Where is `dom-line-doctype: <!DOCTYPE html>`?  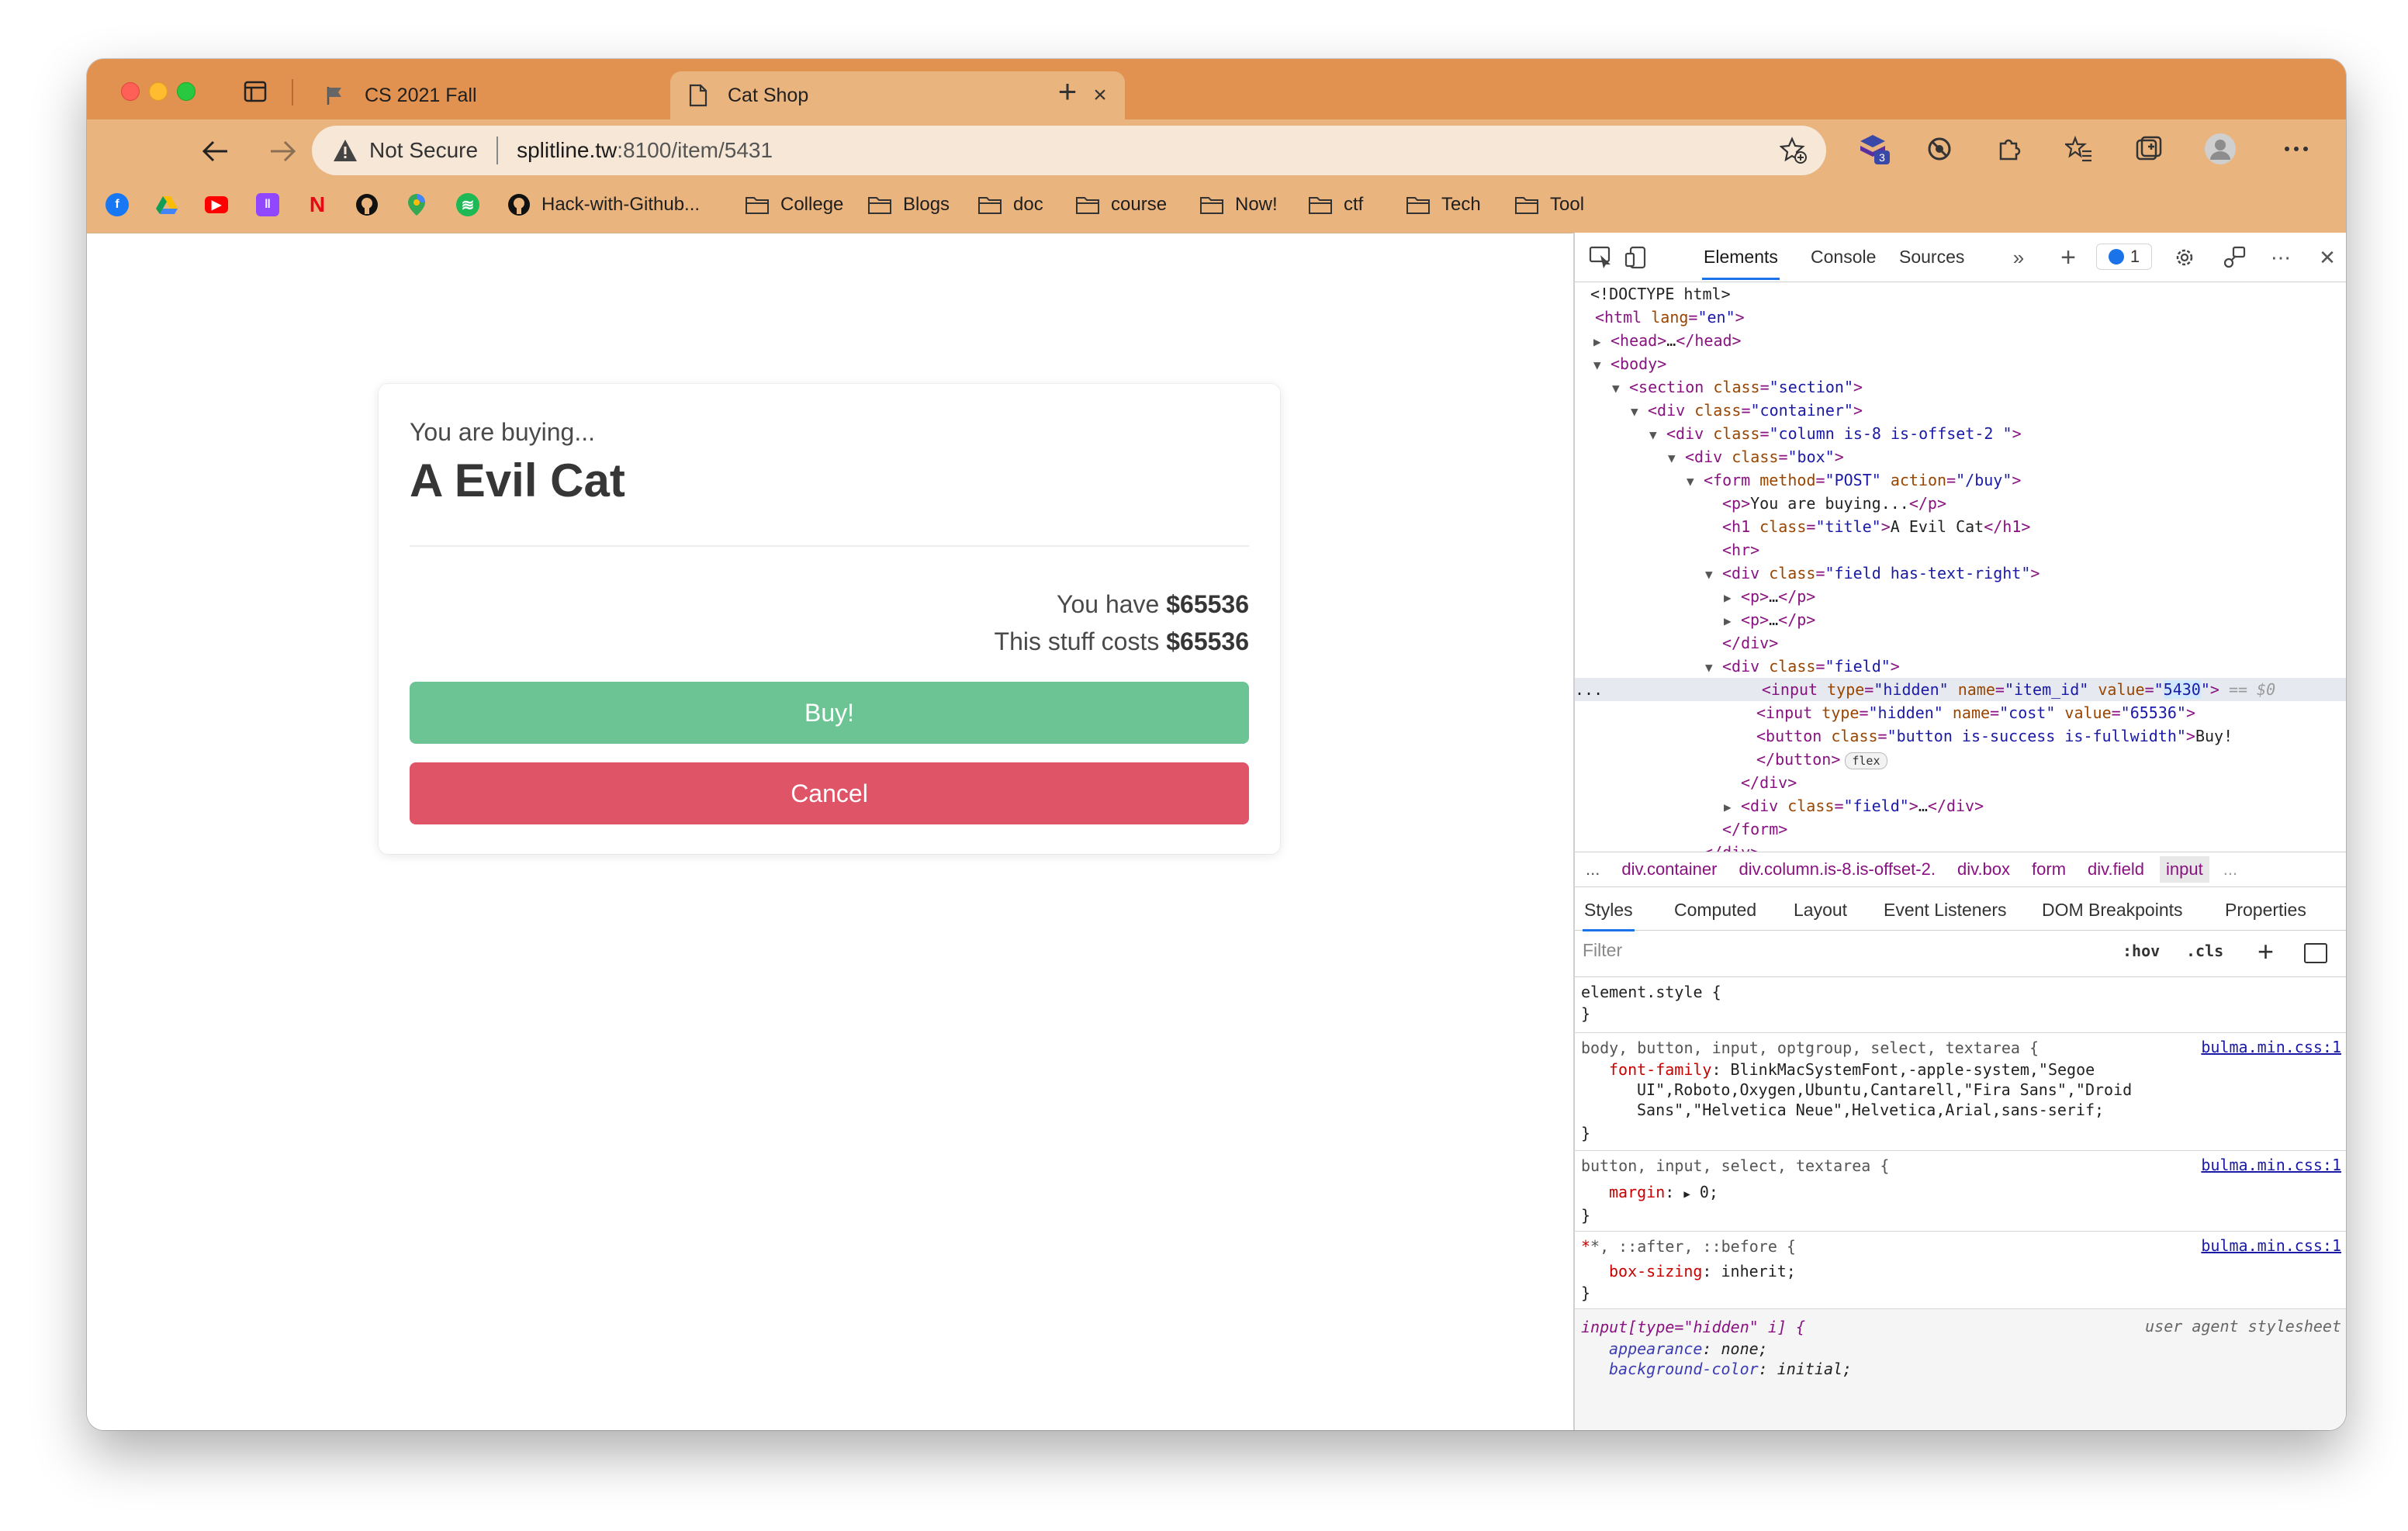
dom-line-doctype: <!DOCTYPE html> is located at coordinates (1961, 294).